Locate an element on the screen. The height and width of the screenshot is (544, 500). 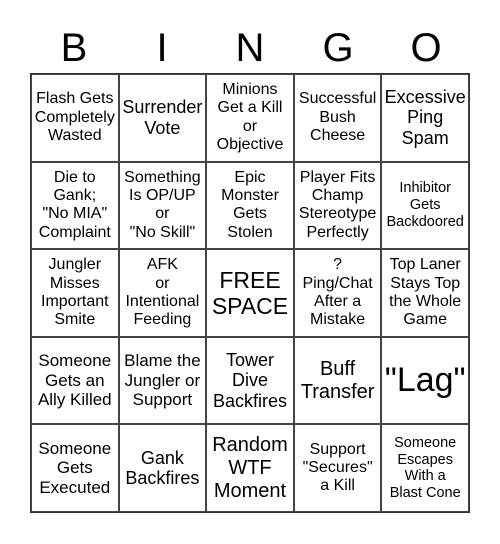
header-letter-b: B is located at coordinates (74, 48).